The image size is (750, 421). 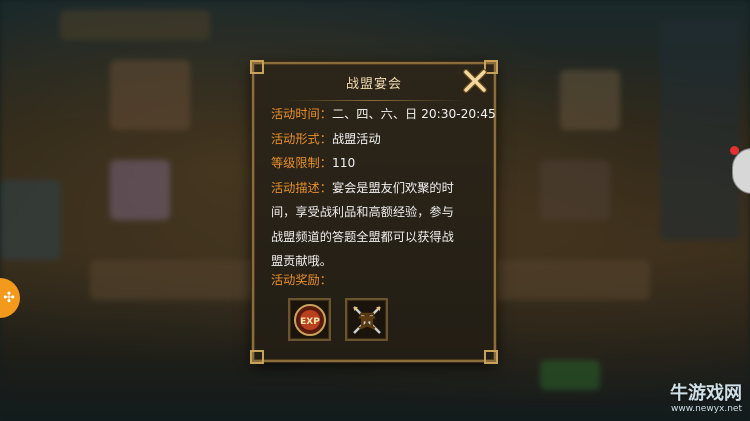 I want to click on watermark-name: 牛游戏网, so click(x=706, y=393).